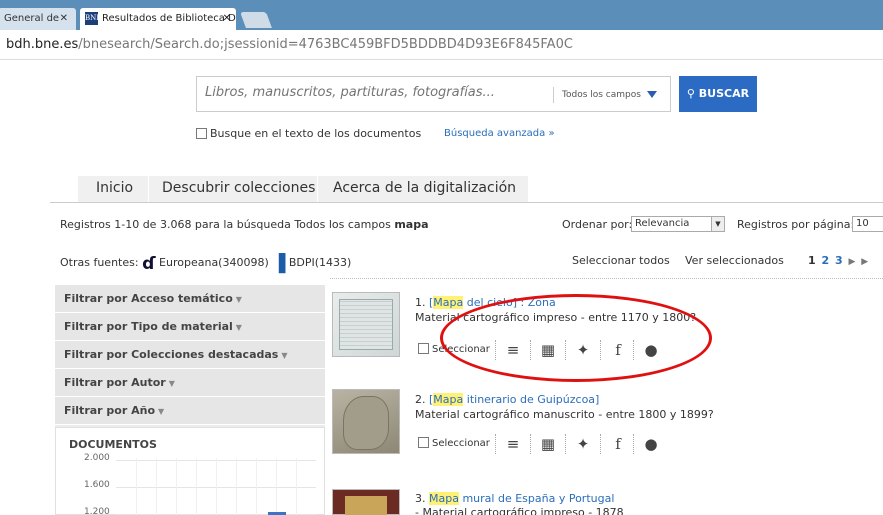 The height and width of the screenshot is (515, 883). Describe the element at coordinates (370, 92) in the screenshot. I see `search-input` at that location.